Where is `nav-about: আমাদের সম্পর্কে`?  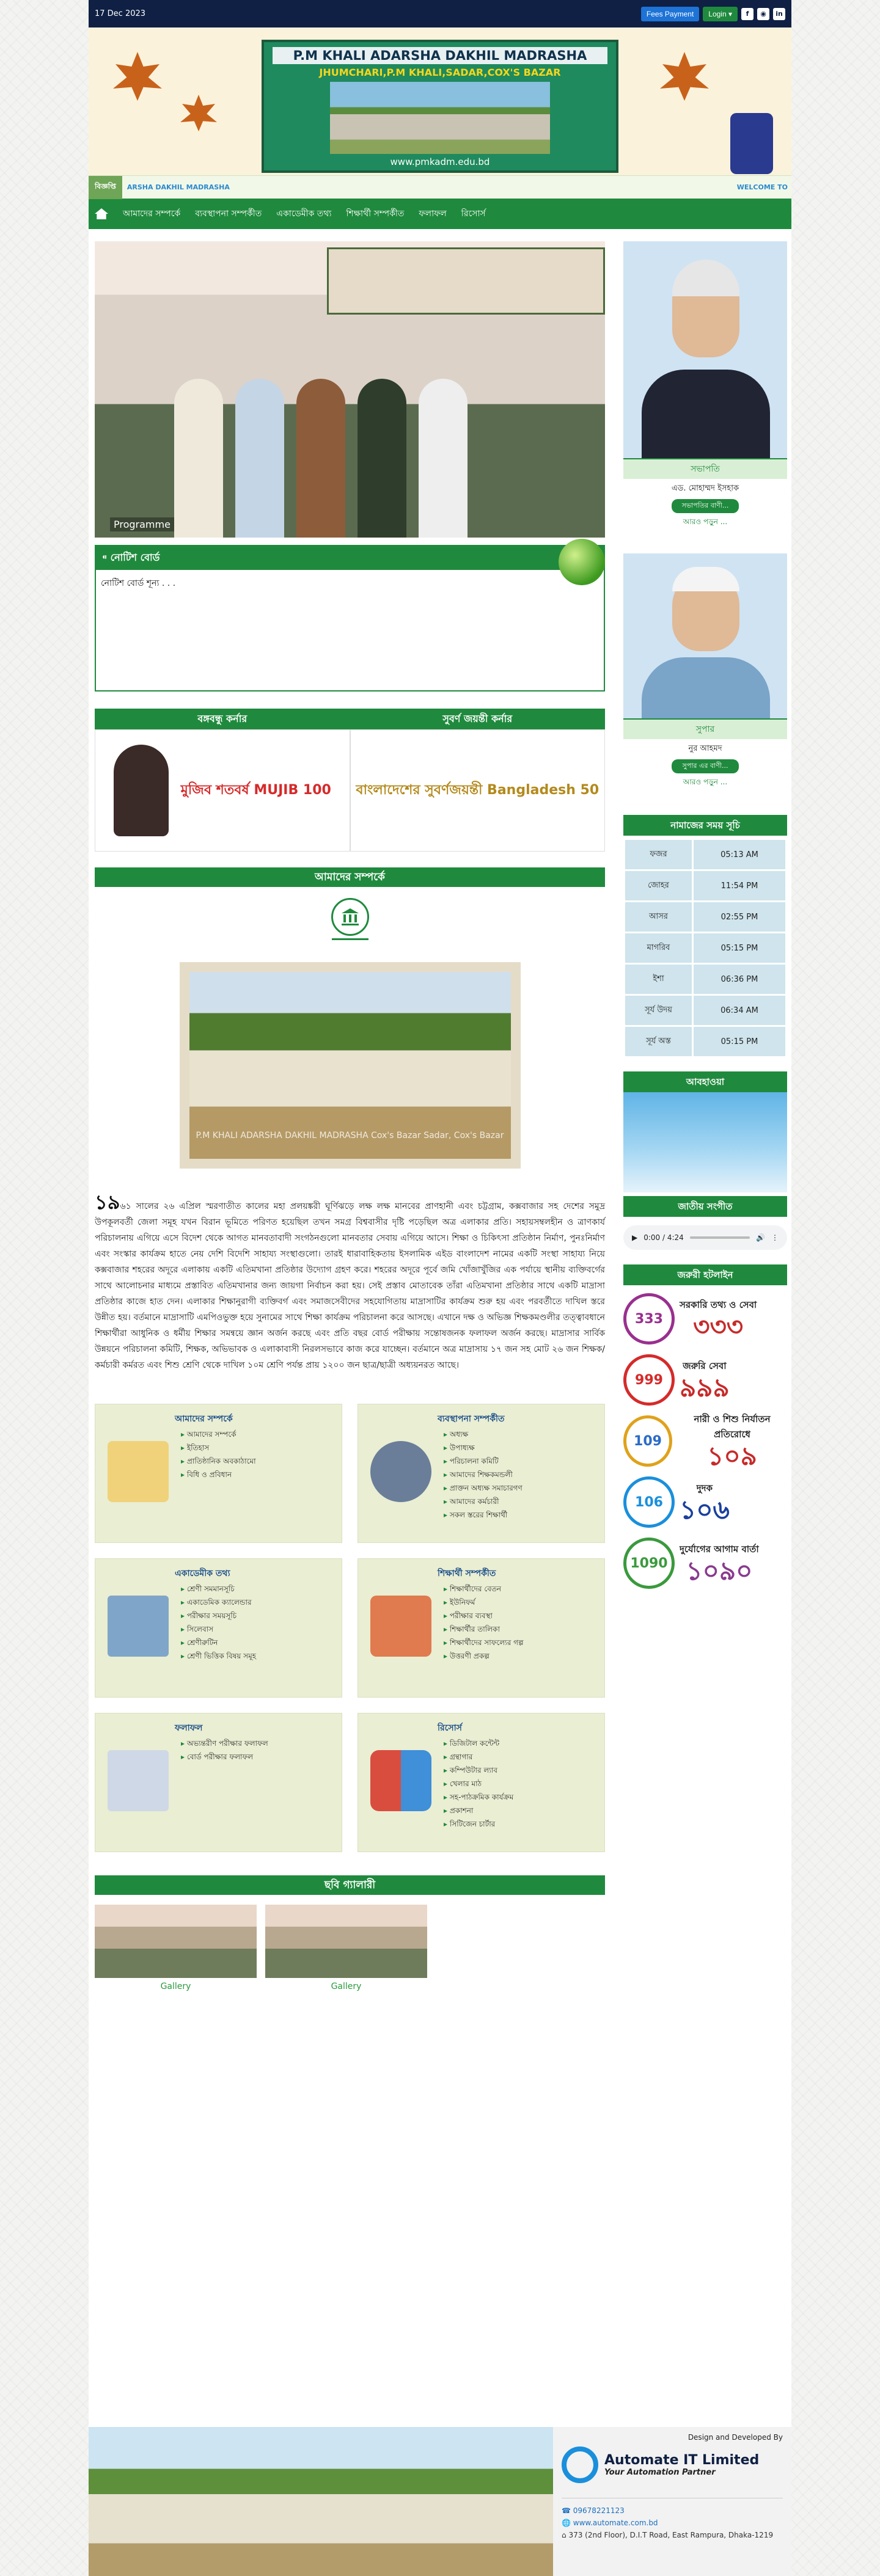
nav-about: আমাদের সম্পর্কে is located at coordinates (152, 214).